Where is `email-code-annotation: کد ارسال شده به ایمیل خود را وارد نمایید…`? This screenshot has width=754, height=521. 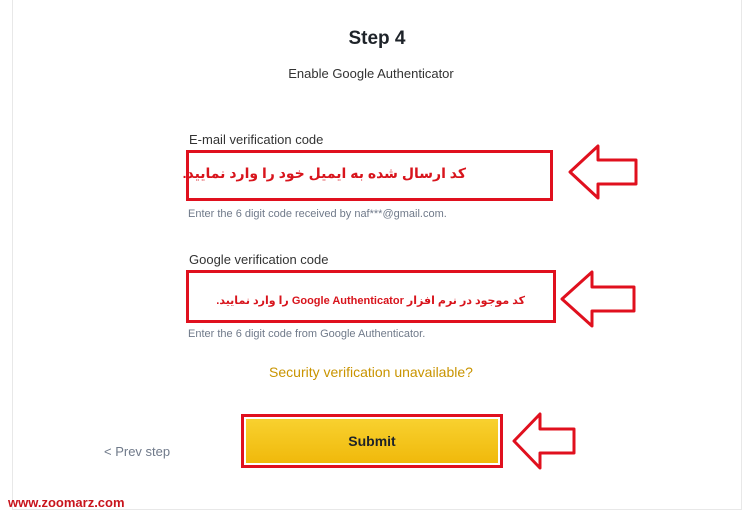 email-code-annotation: کد ارسال شده به ایمیل خود را وارد نمایید… is located at coordinates (324, 173).